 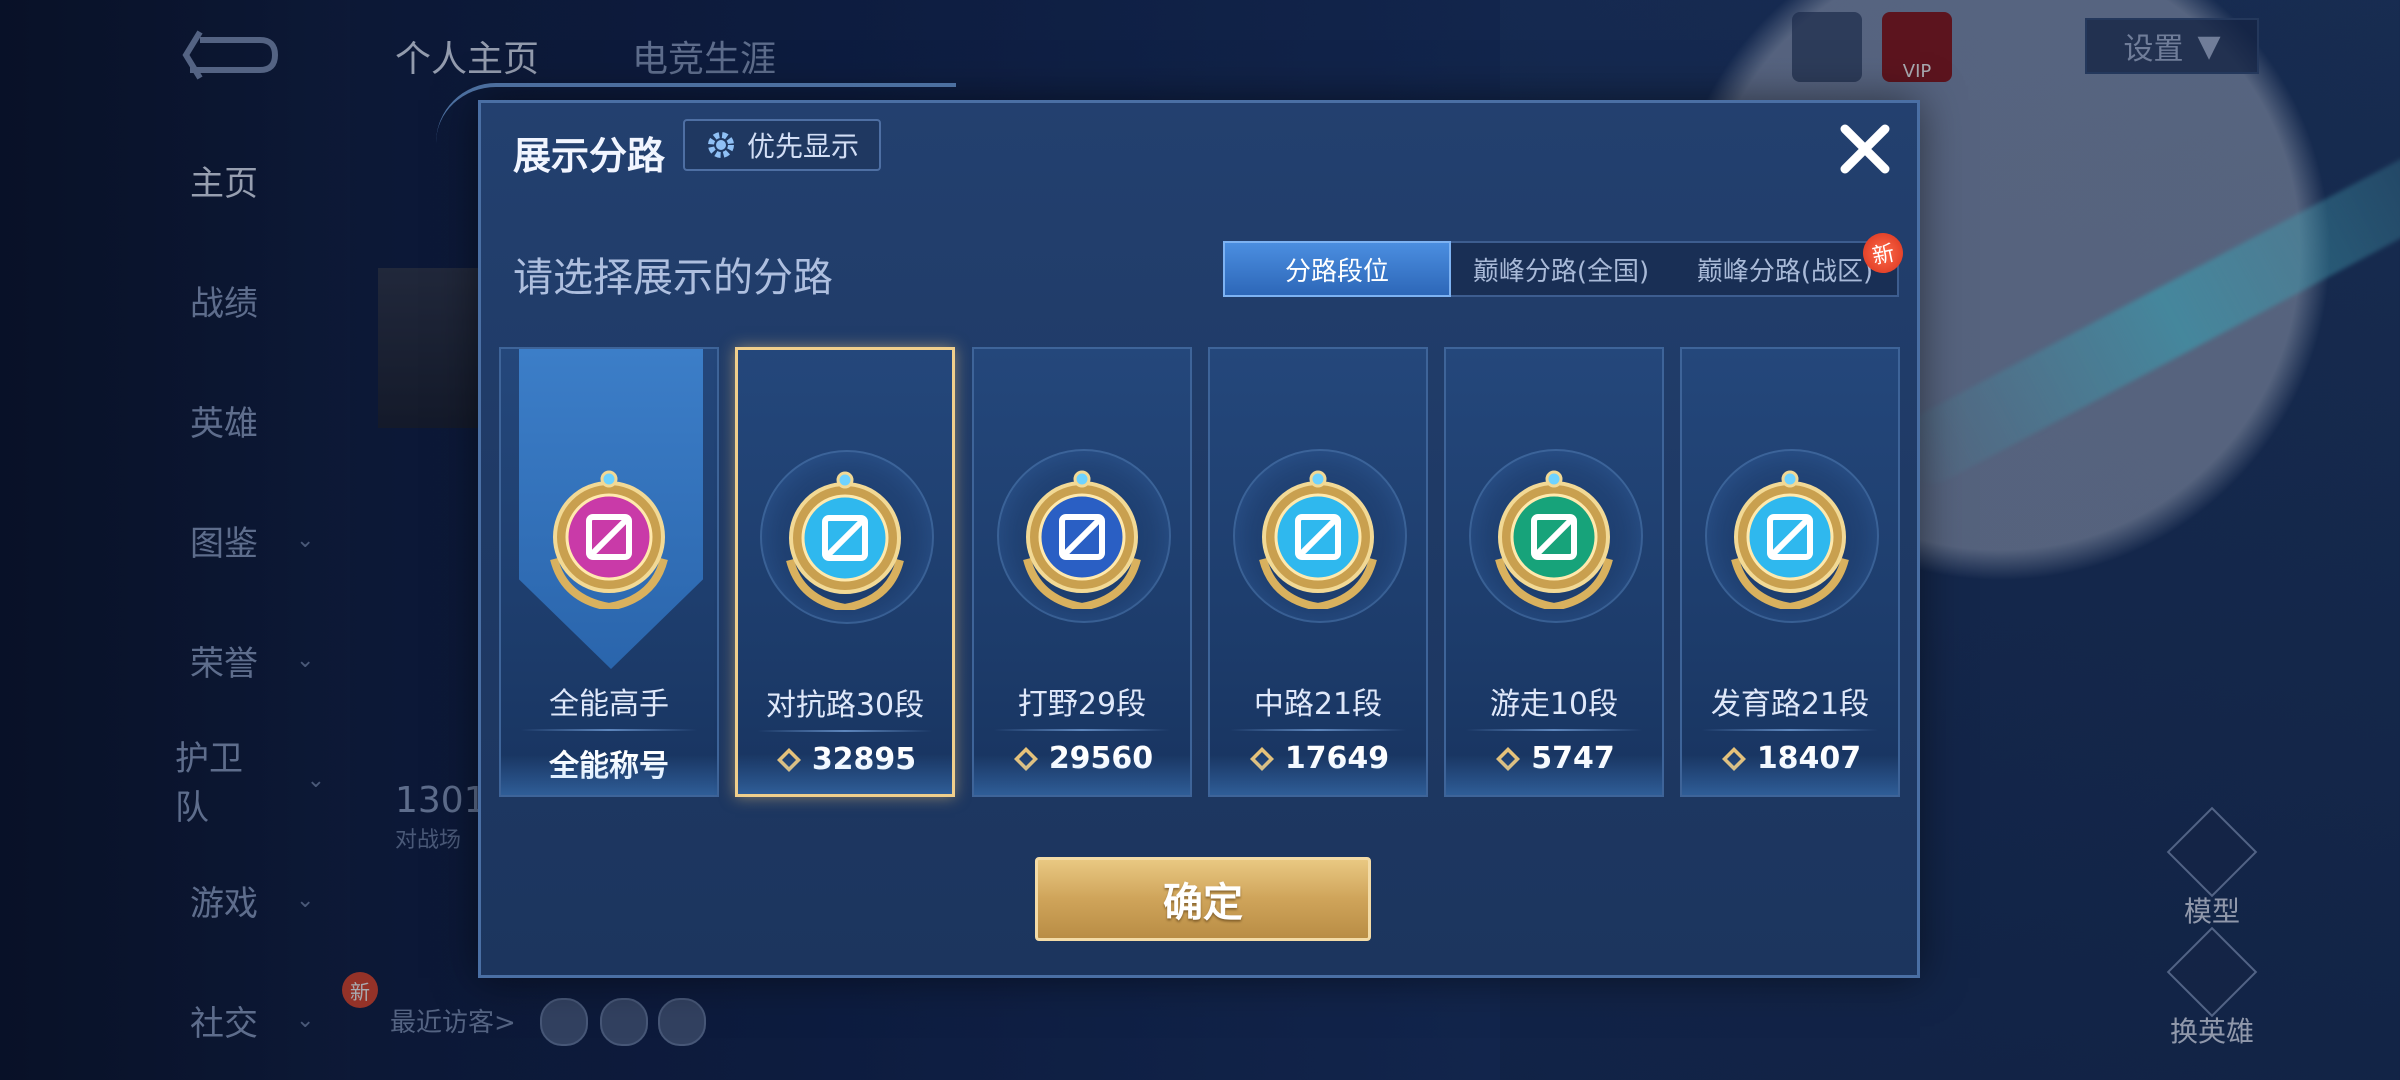 What do you see at coordinates (802, 146) in the screenshot?
I see `priority-display-label: 优先显示` at bounding box center [802, 146].